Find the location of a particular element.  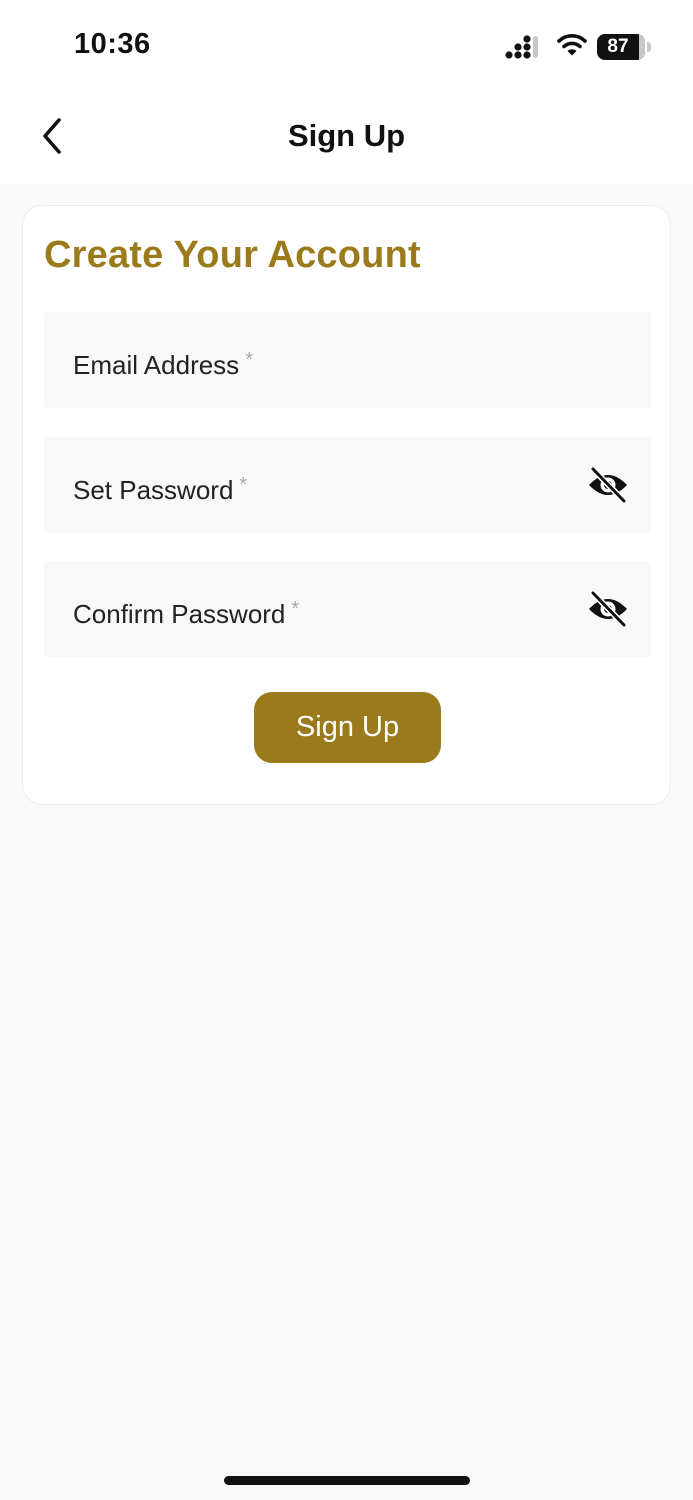

nav-bar: Sign Up is located at coordinates (346, 138).